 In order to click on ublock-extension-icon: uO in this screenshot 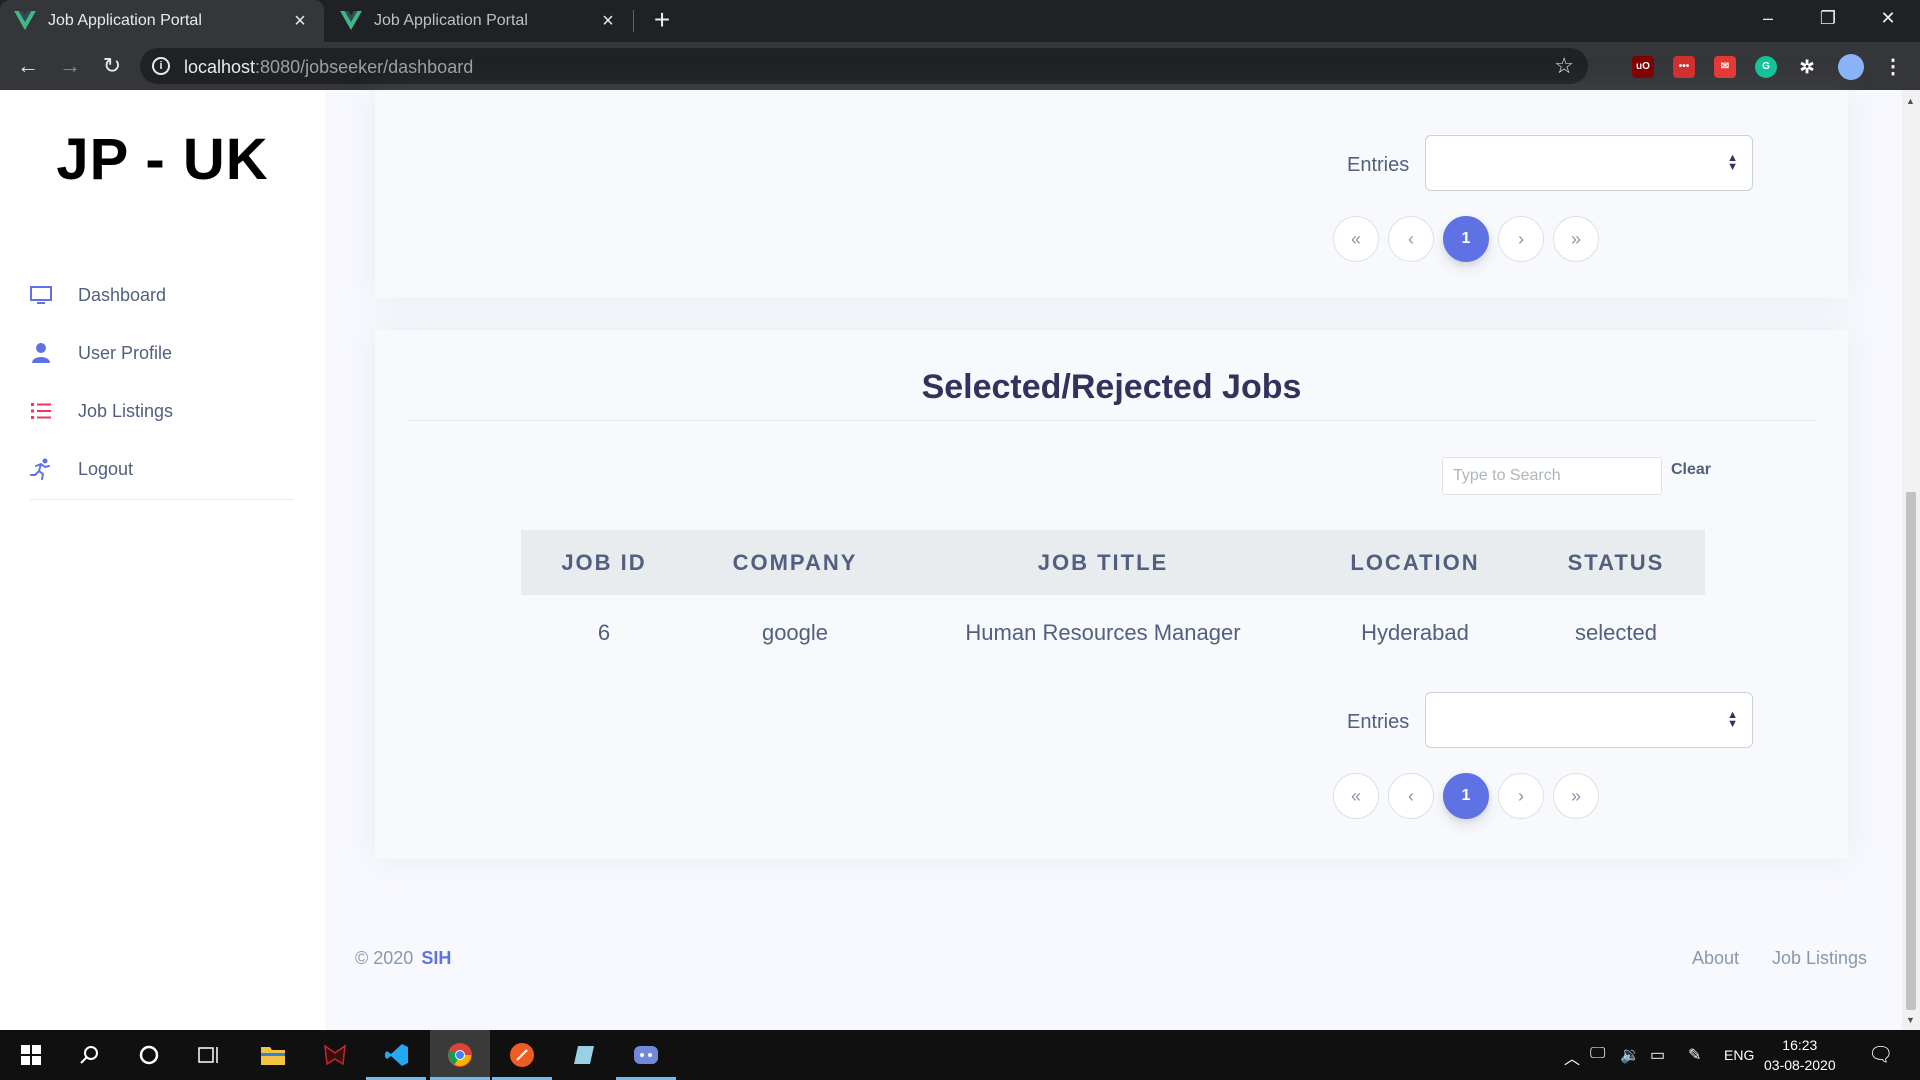, I will do `click(1643, 67)`.